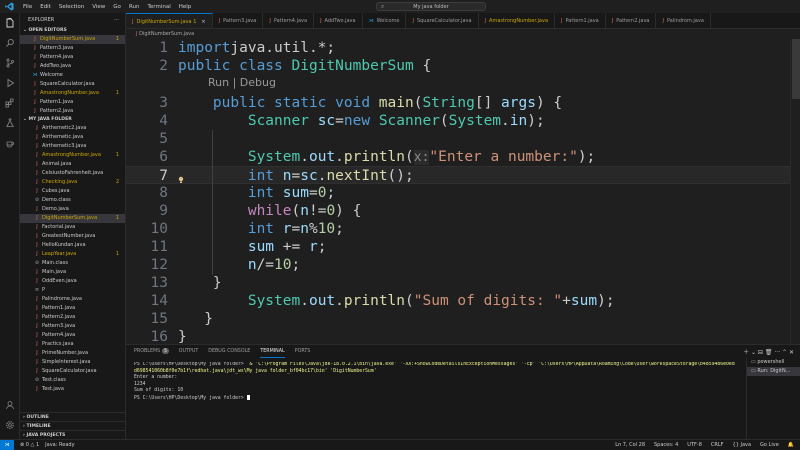 The width and height of the screenshot is (800, 450). Describe the element at coordinates (72, 120) in the screenshot. I see `folder-header: ⌄ MY JAVA FOLDER` at that location.